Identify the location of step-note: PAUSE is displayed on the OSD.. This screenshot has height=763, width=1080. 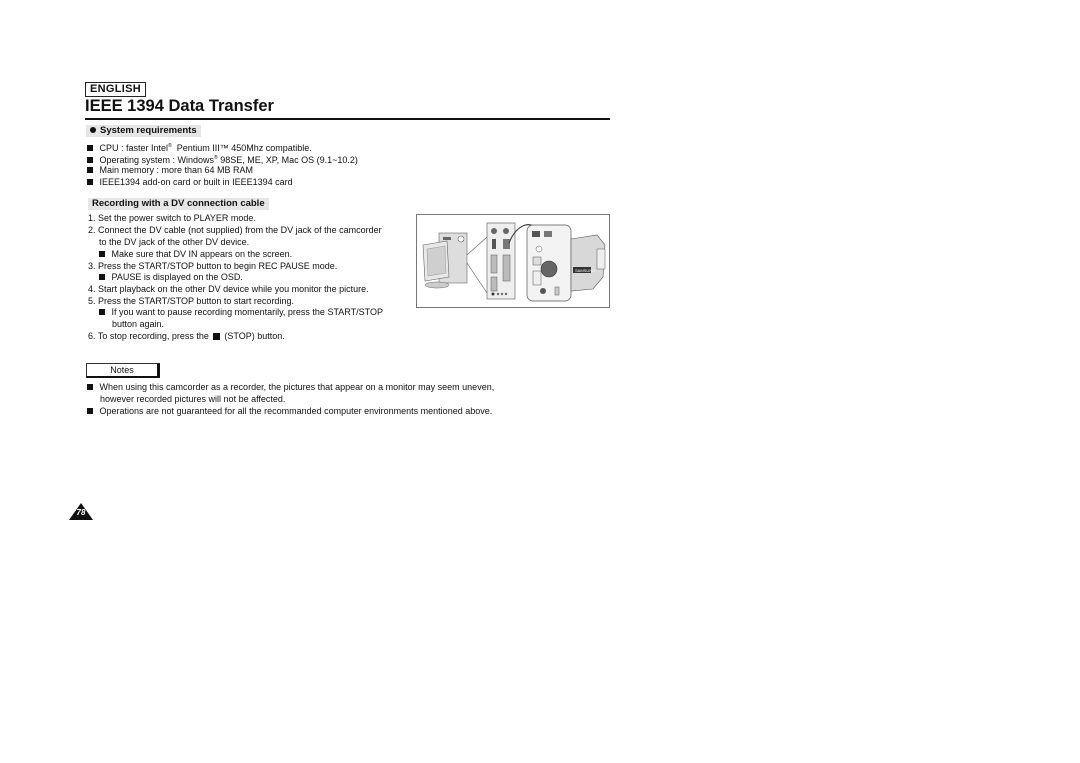
(171, 277).